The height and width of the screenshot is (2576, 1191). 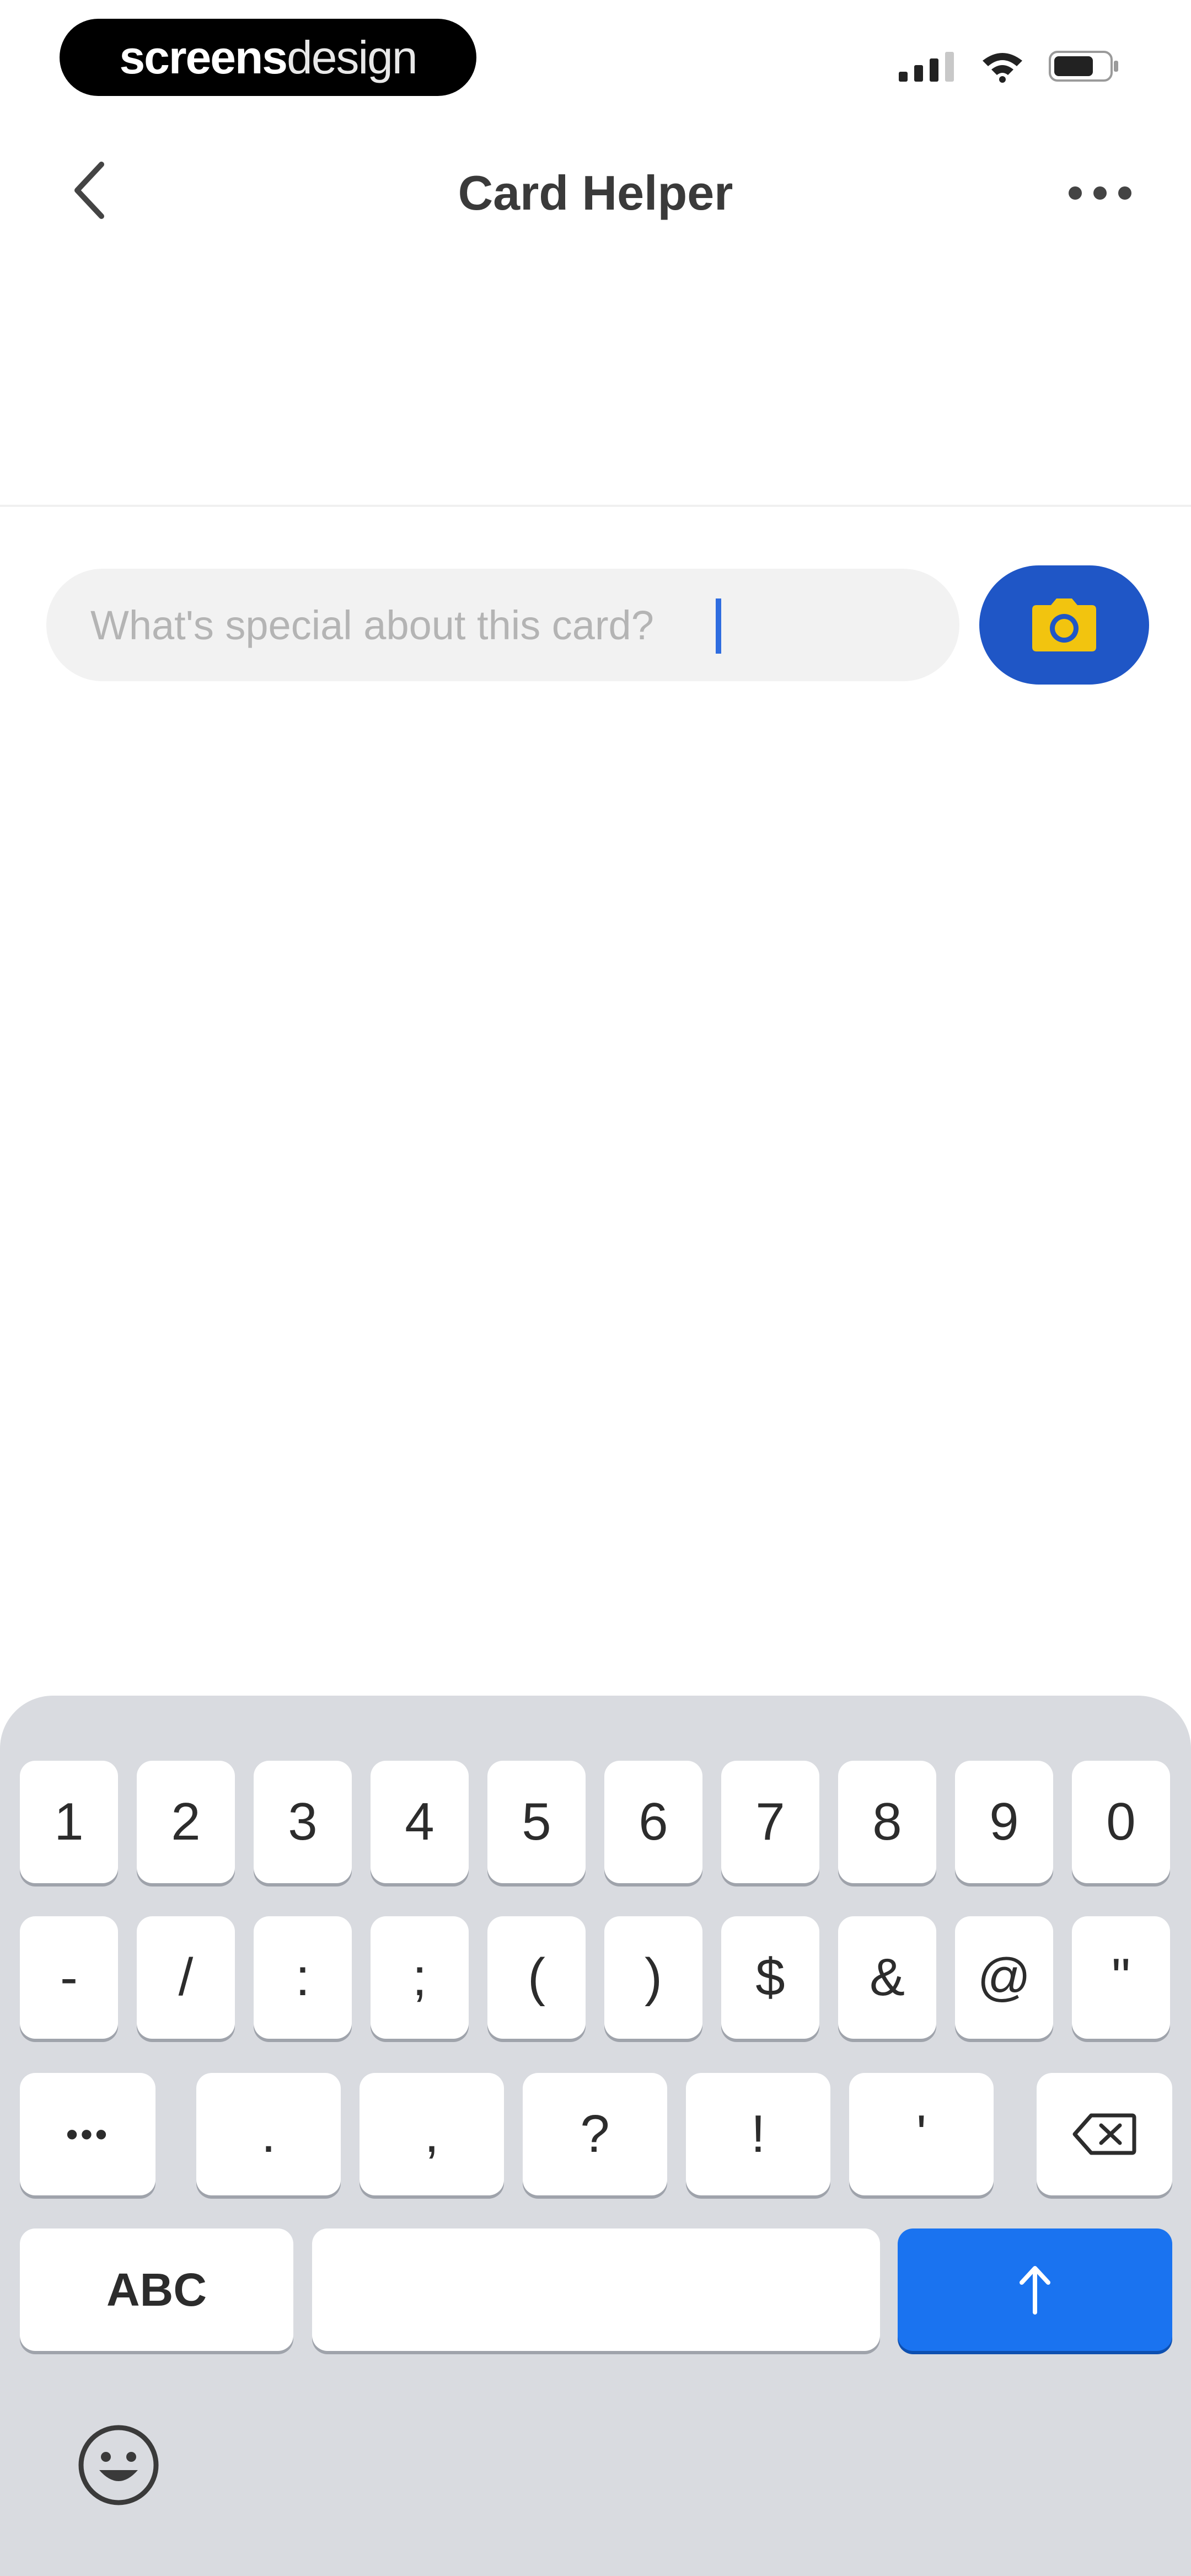 I want to click on symbol-key: $, so click(x=770, y=1977).